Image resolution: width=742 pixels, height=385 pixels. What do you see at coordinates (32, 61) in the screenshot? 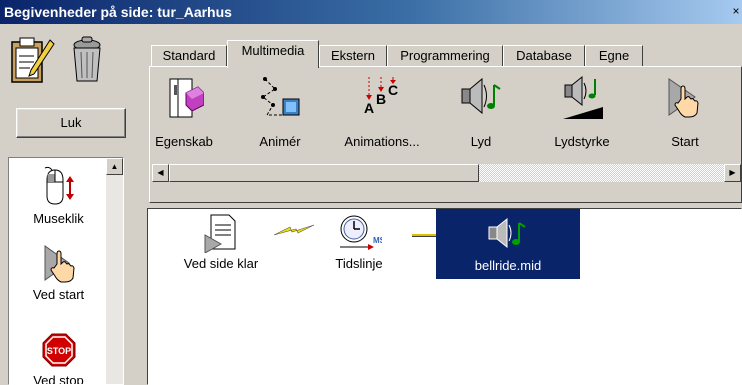
I see `clipboard-edit-icon` at bounding box center [32, 61].